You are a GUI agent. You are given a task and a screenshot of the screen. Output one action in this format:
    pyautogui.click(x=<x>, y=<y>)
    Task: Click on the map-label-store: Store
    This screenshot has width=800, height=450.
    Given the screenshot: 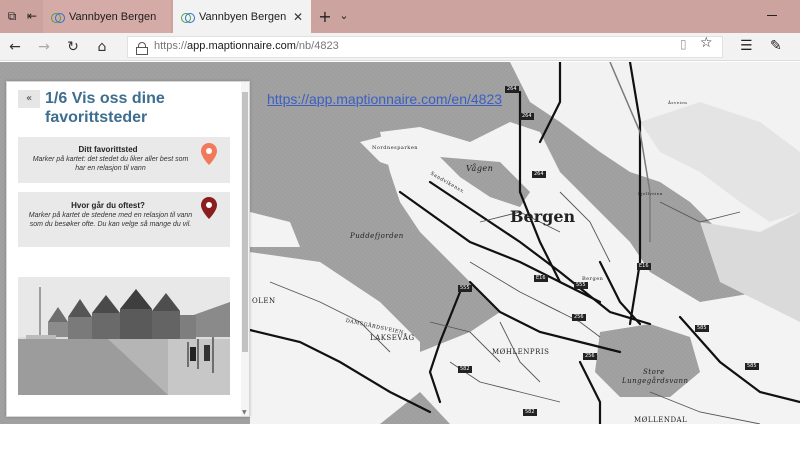 What is the action you would take?
    pyautogui.click(x=654, y=372)
    